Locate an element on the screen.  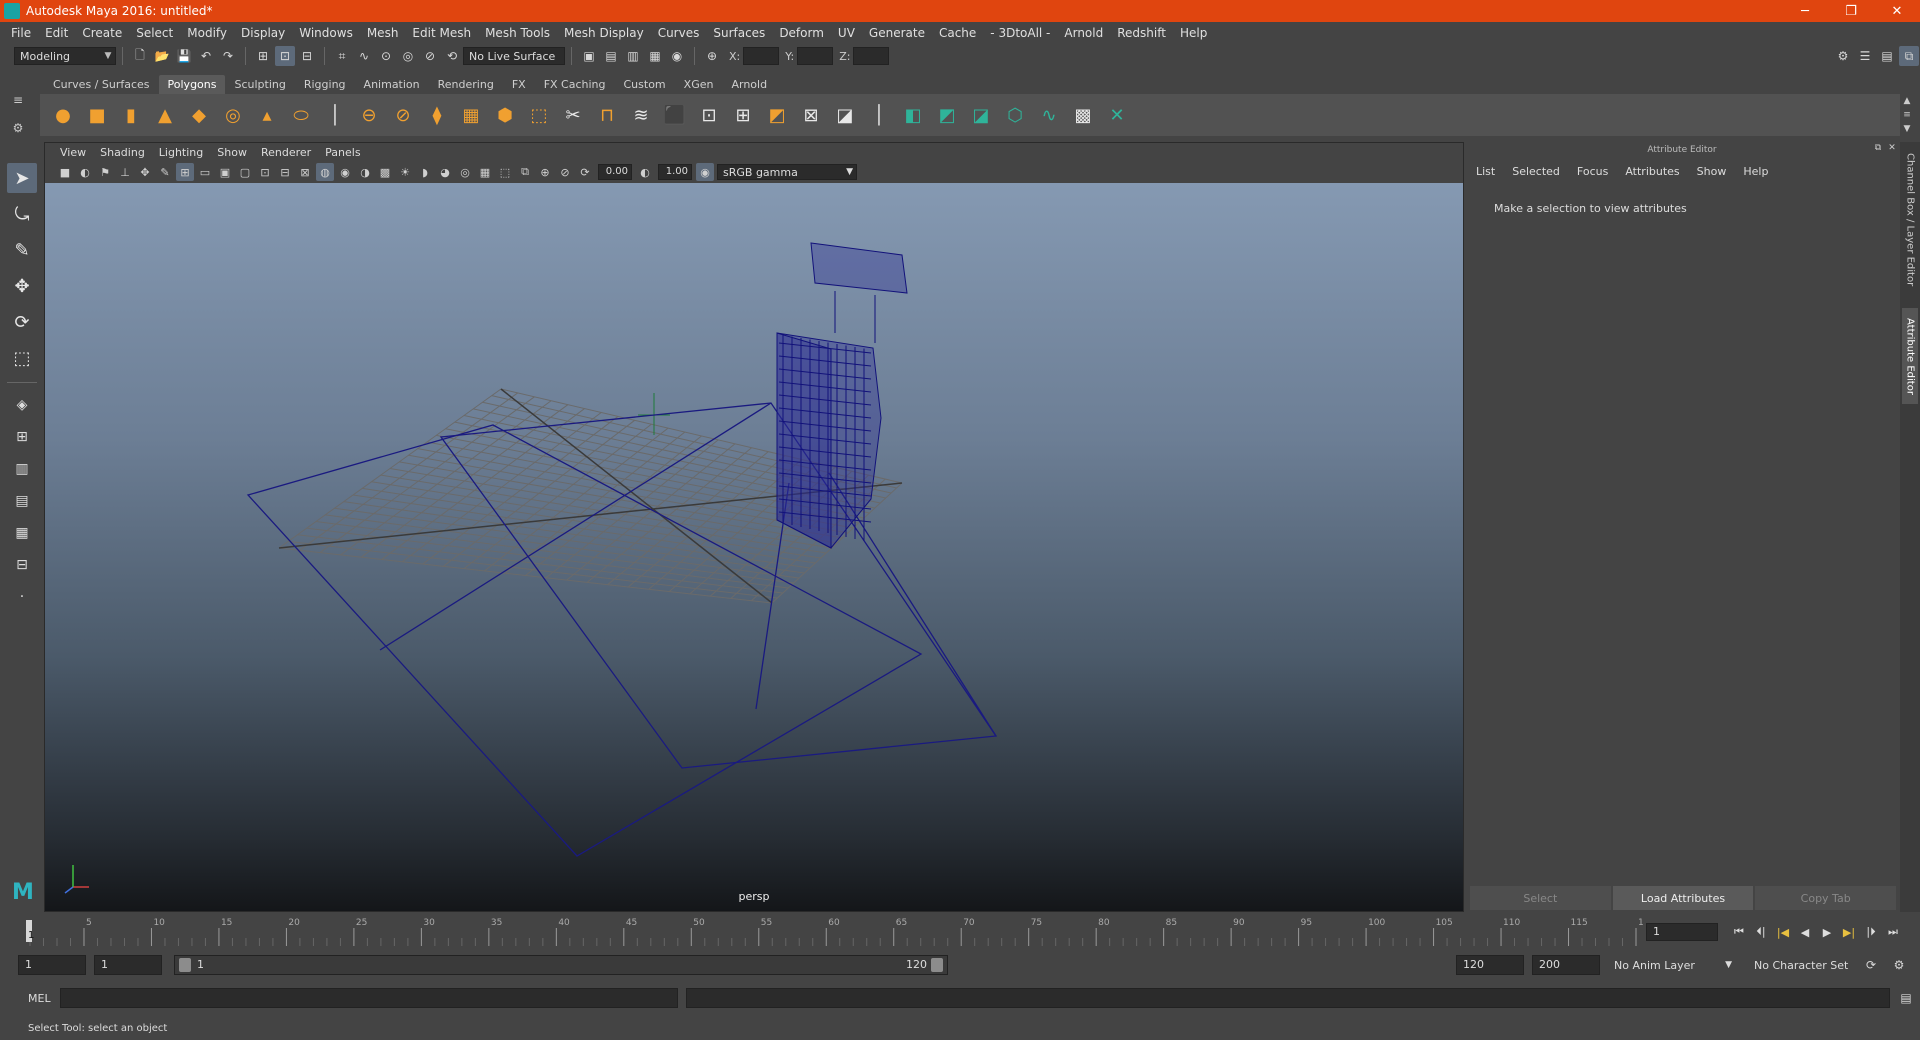
snap-live-icon: ⊘ is located at coordinates (430, 56).